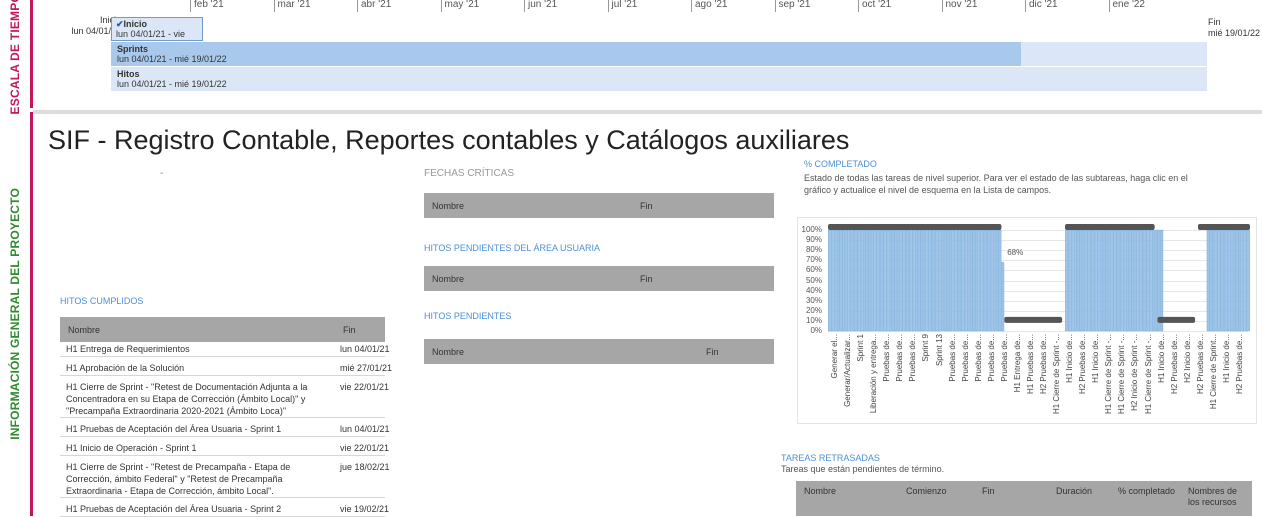 The height and width of the screenshot is (517, 1262). I want to click on timeline-band-sprints: Sprints lun 04/01/21 - mié 19/01/22, so click(659, 54).